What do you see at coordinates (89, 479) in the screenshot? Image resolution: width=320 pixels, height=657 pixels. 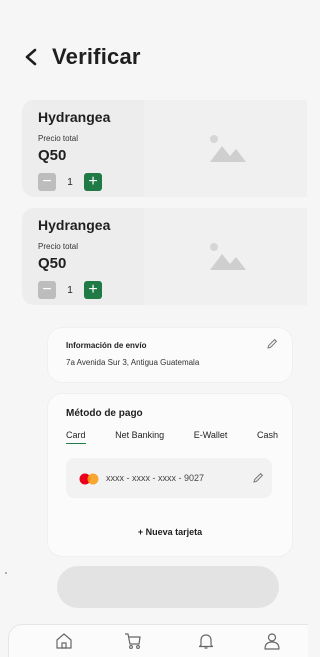 I see `mastercard-icon` at bounding box center [89, 479].